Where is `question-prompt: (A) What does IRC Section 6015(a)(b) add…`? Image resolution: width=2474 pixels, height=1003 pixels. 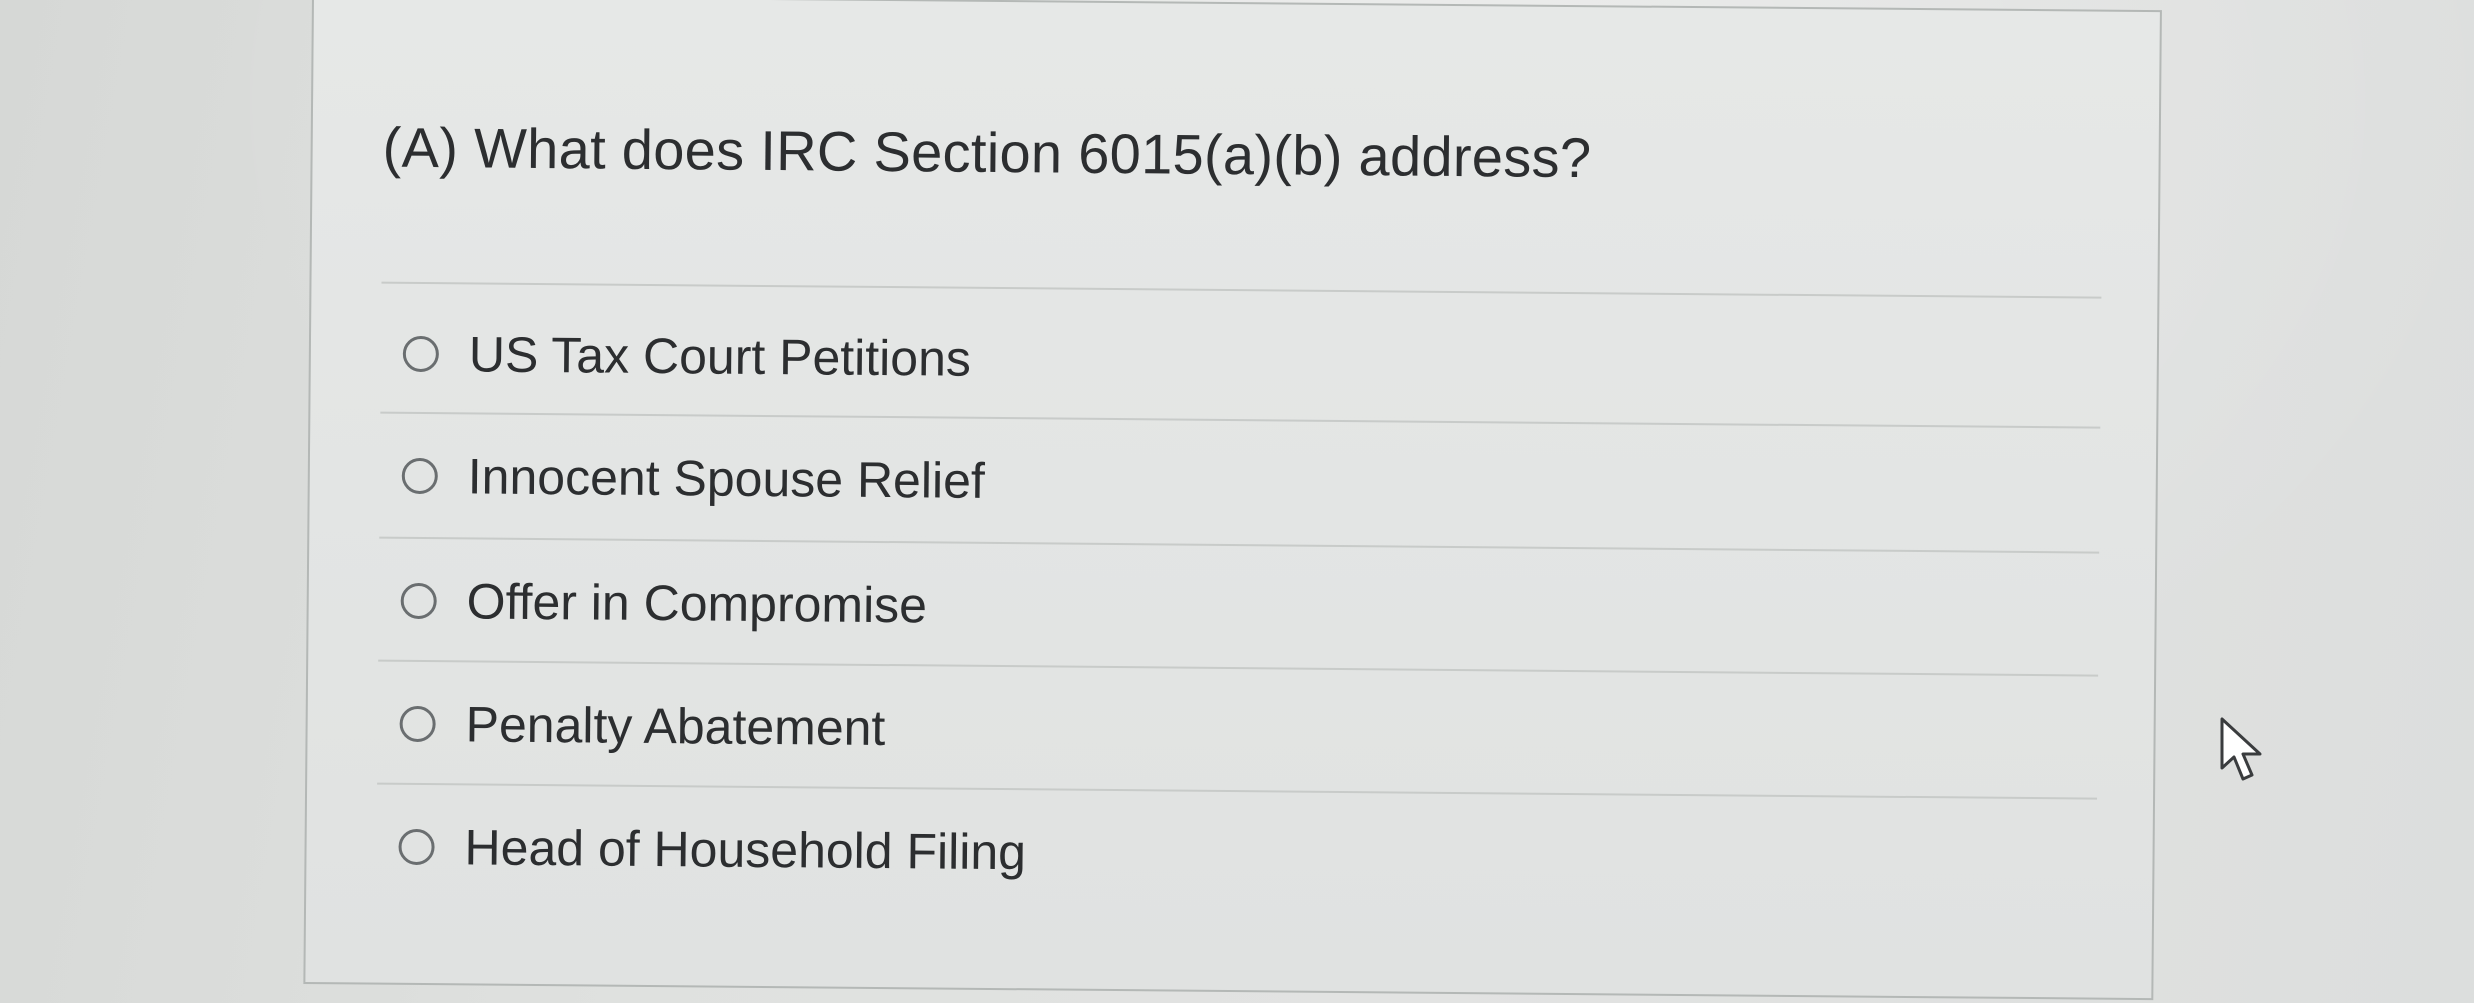
question-prompt: (A) What does IRC Section 6015(a)(b) add… is located at coordinates (987, 152).